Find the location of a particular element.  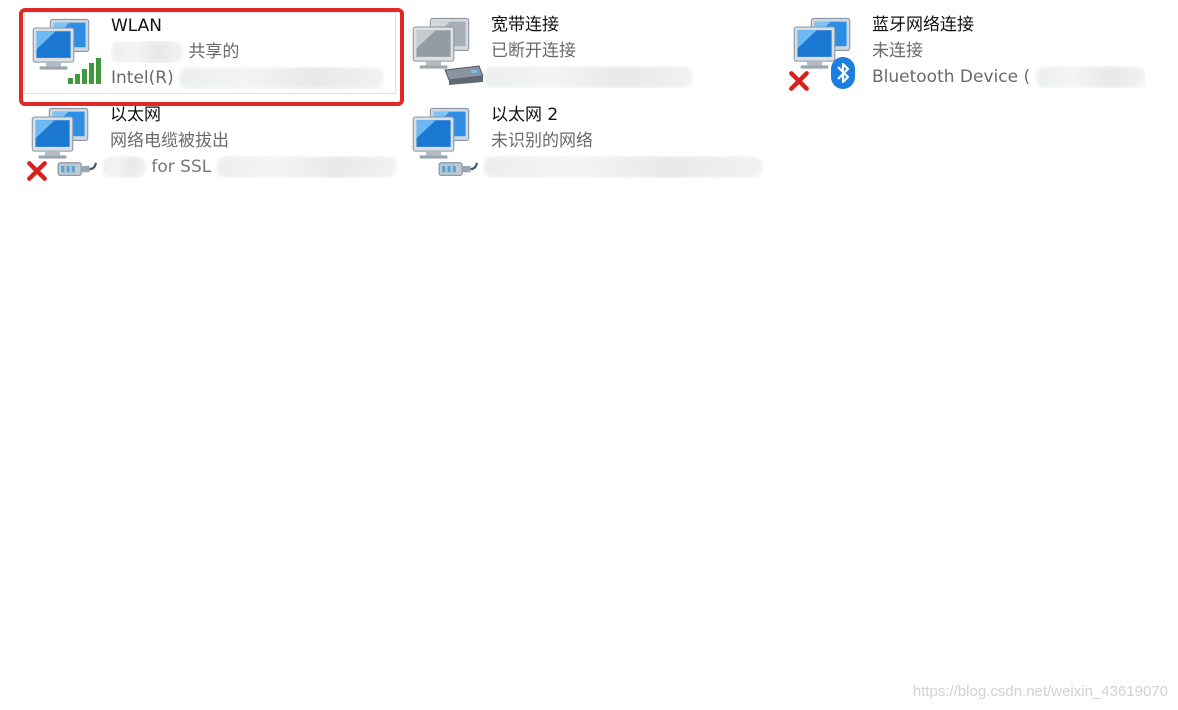

connection-name: 以太网 2 is located at coordinates (525, 115).